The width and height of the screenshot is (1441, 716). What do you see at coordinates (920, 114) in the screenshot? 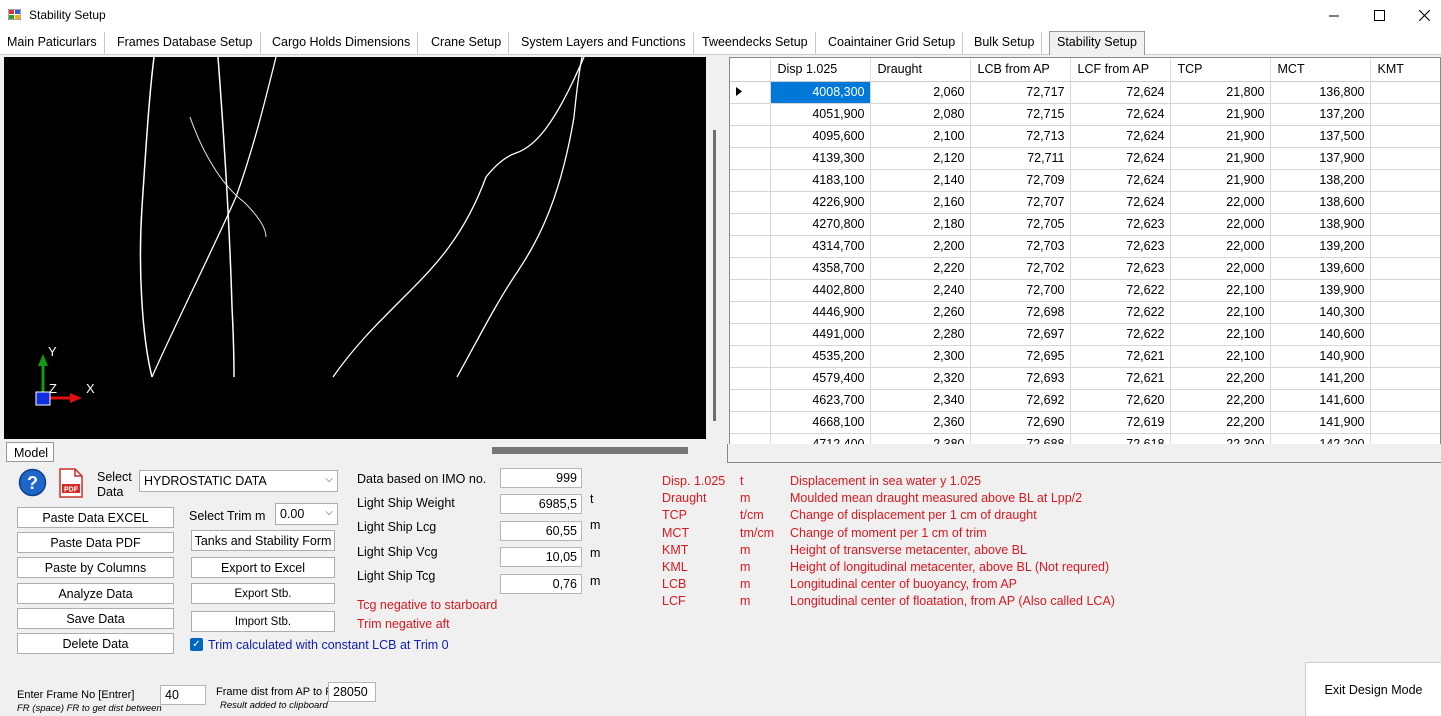
I see `grid-cell: 2,080` at bounding box center [920, 114].